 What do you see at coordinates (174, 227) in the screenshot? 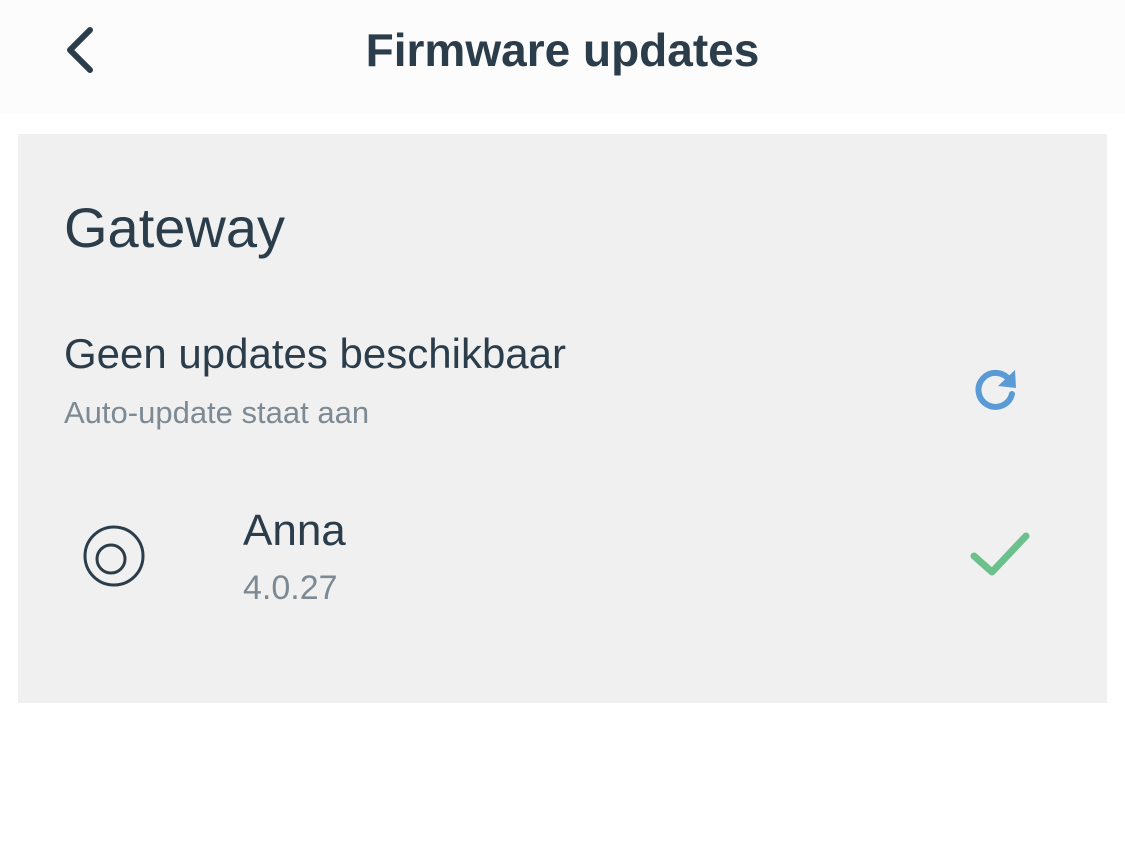
I see `section-title: Gateway` at bounding box center [174, 227].